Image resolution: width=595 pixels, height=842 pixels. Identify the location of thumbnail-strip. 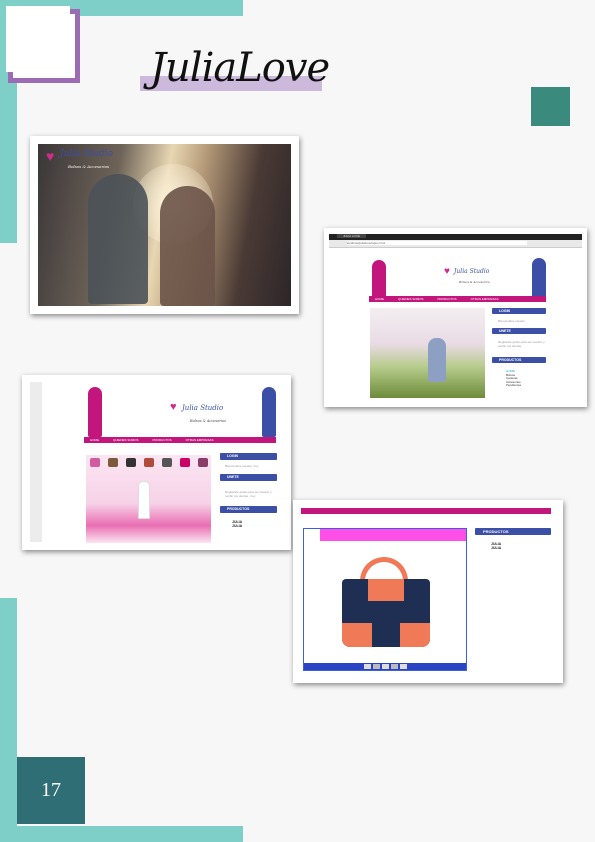
(385, 666).